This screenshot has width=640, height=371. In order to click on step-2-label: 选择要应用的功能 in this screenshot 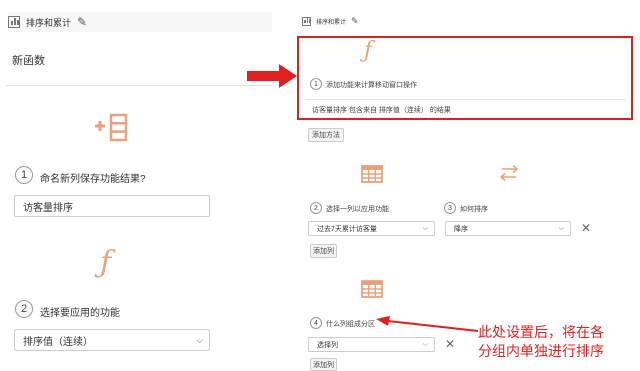, I will do `click(80, 313)`.